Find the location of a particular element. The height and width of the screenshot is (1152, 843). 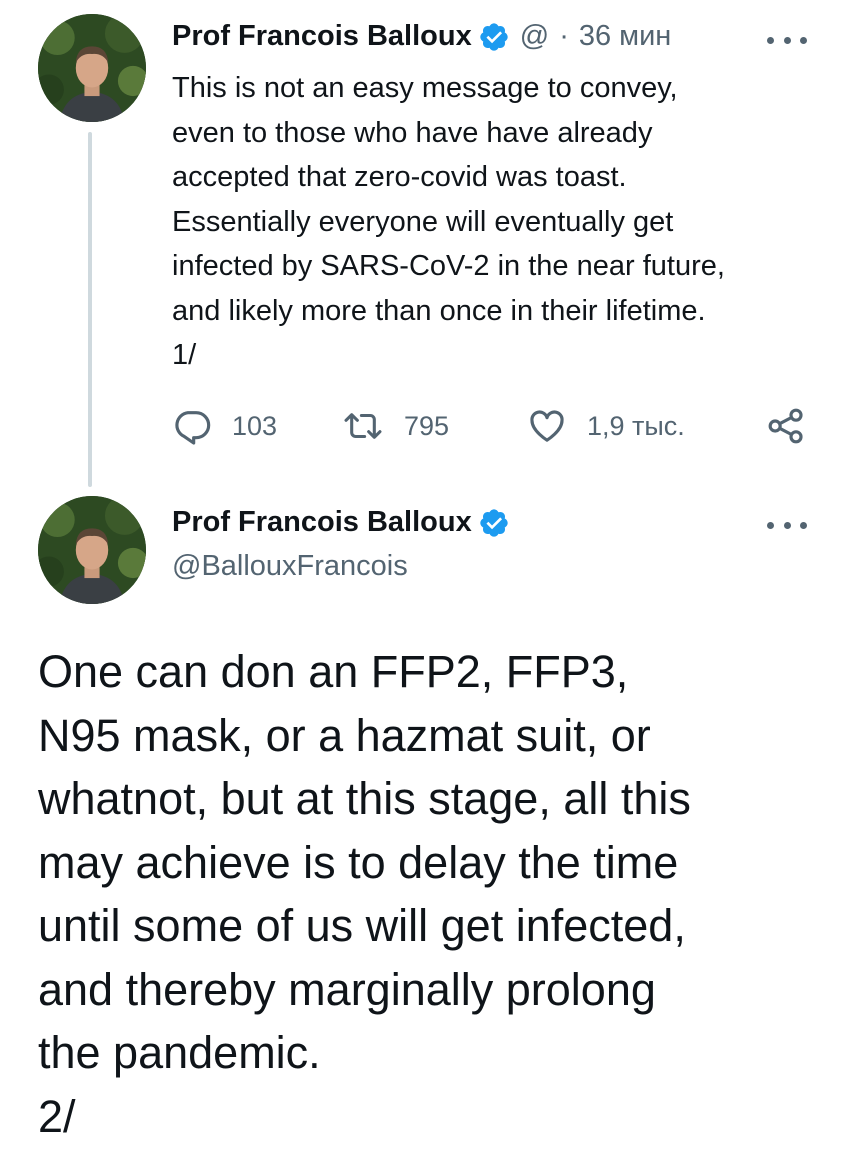

reply-count: 103 is located at coordinates (255, 425).